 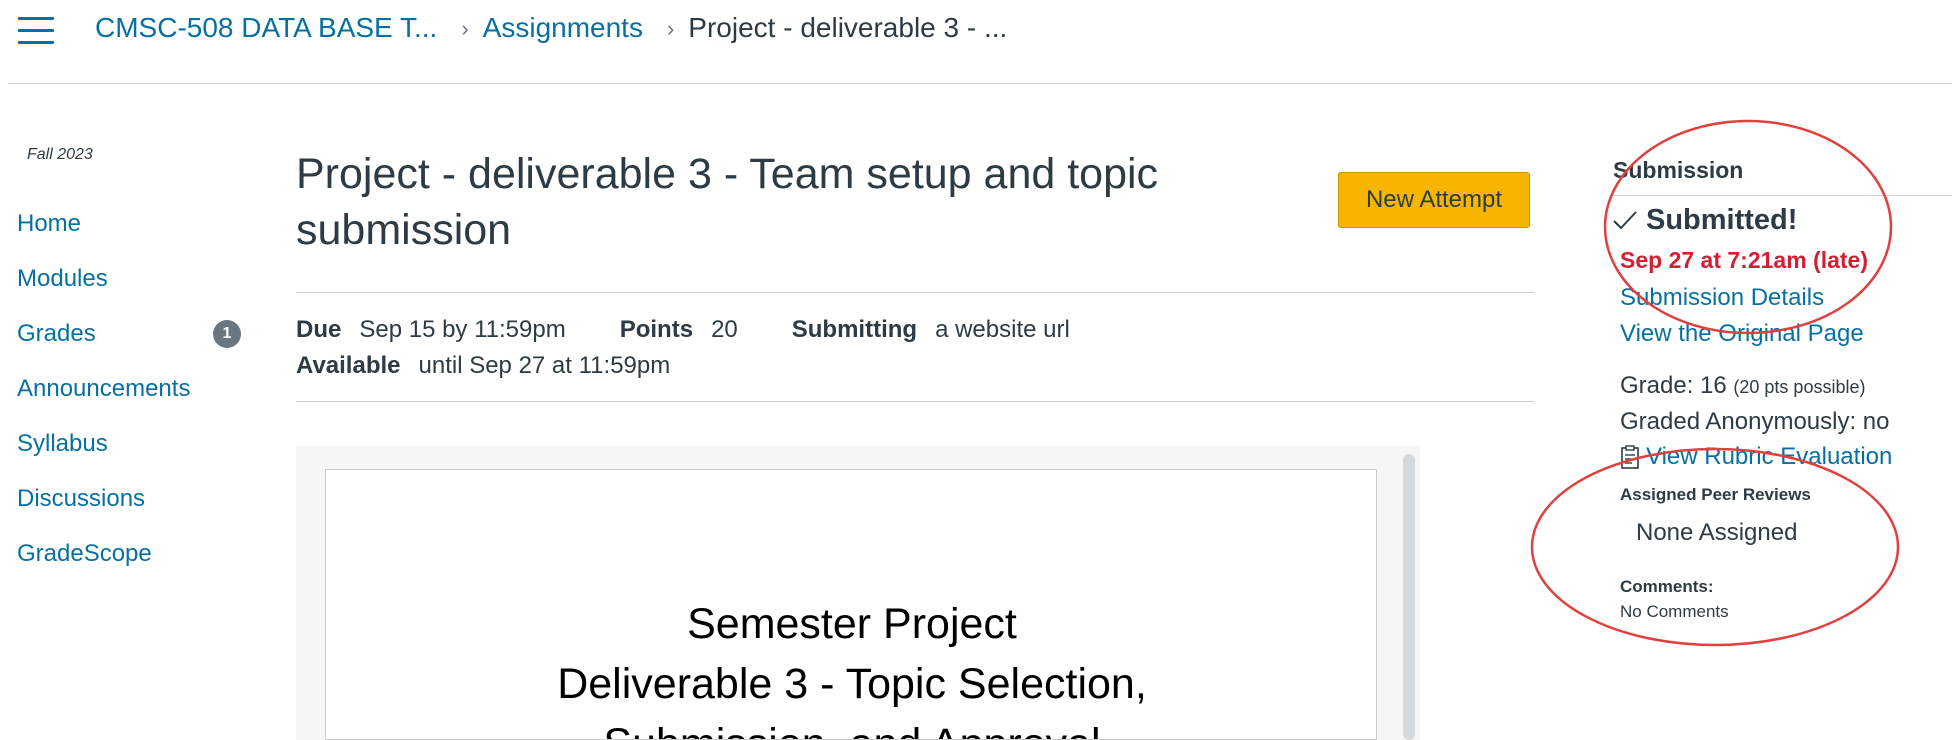 What do you see at coordinates (319, 329) in the screenshot?
I see `due-label: Due` at bounding box center [319, 329].